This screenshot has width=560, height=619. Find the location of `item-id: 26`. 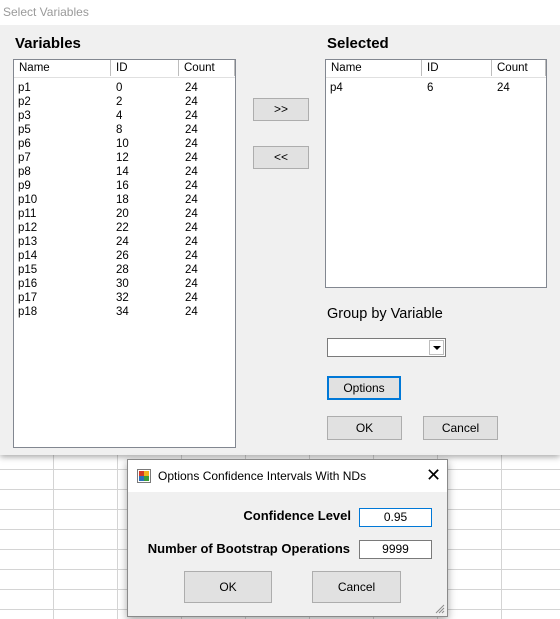

item-id: 26 is located at coordinates (122, 256).